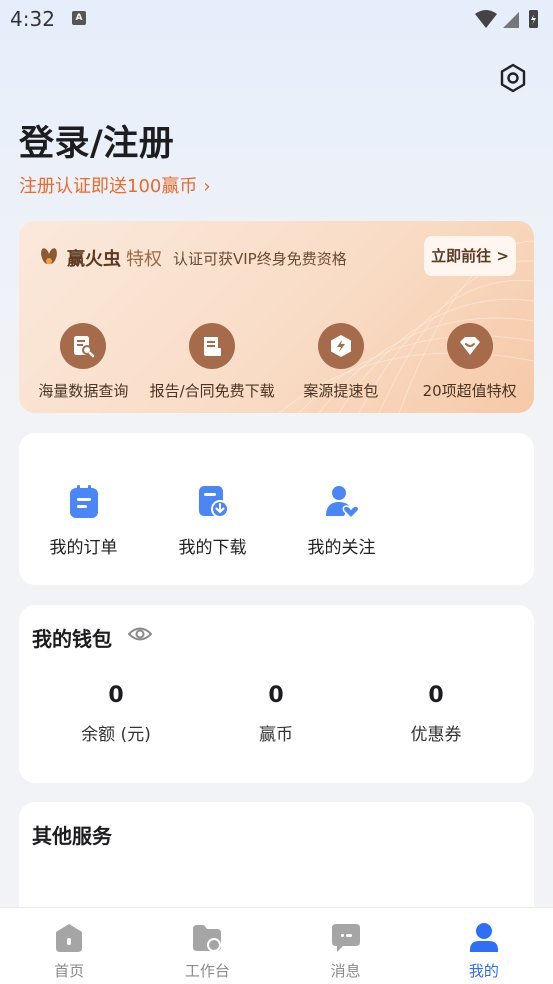 Image resolution: width=553 pixels, height=984 pixels. What do you see at coordinates (470, 256) in the screenshot?
I see `go-now-button: 立即前往 >` at bounding box center [470, 256].